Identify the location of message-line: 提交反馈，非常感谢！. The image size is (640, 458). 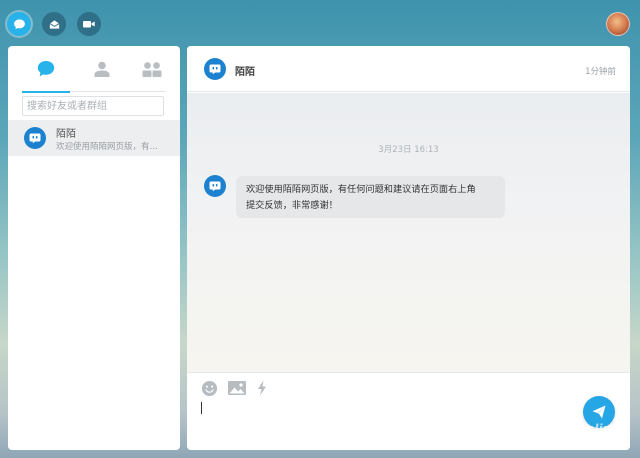
(292, 205).